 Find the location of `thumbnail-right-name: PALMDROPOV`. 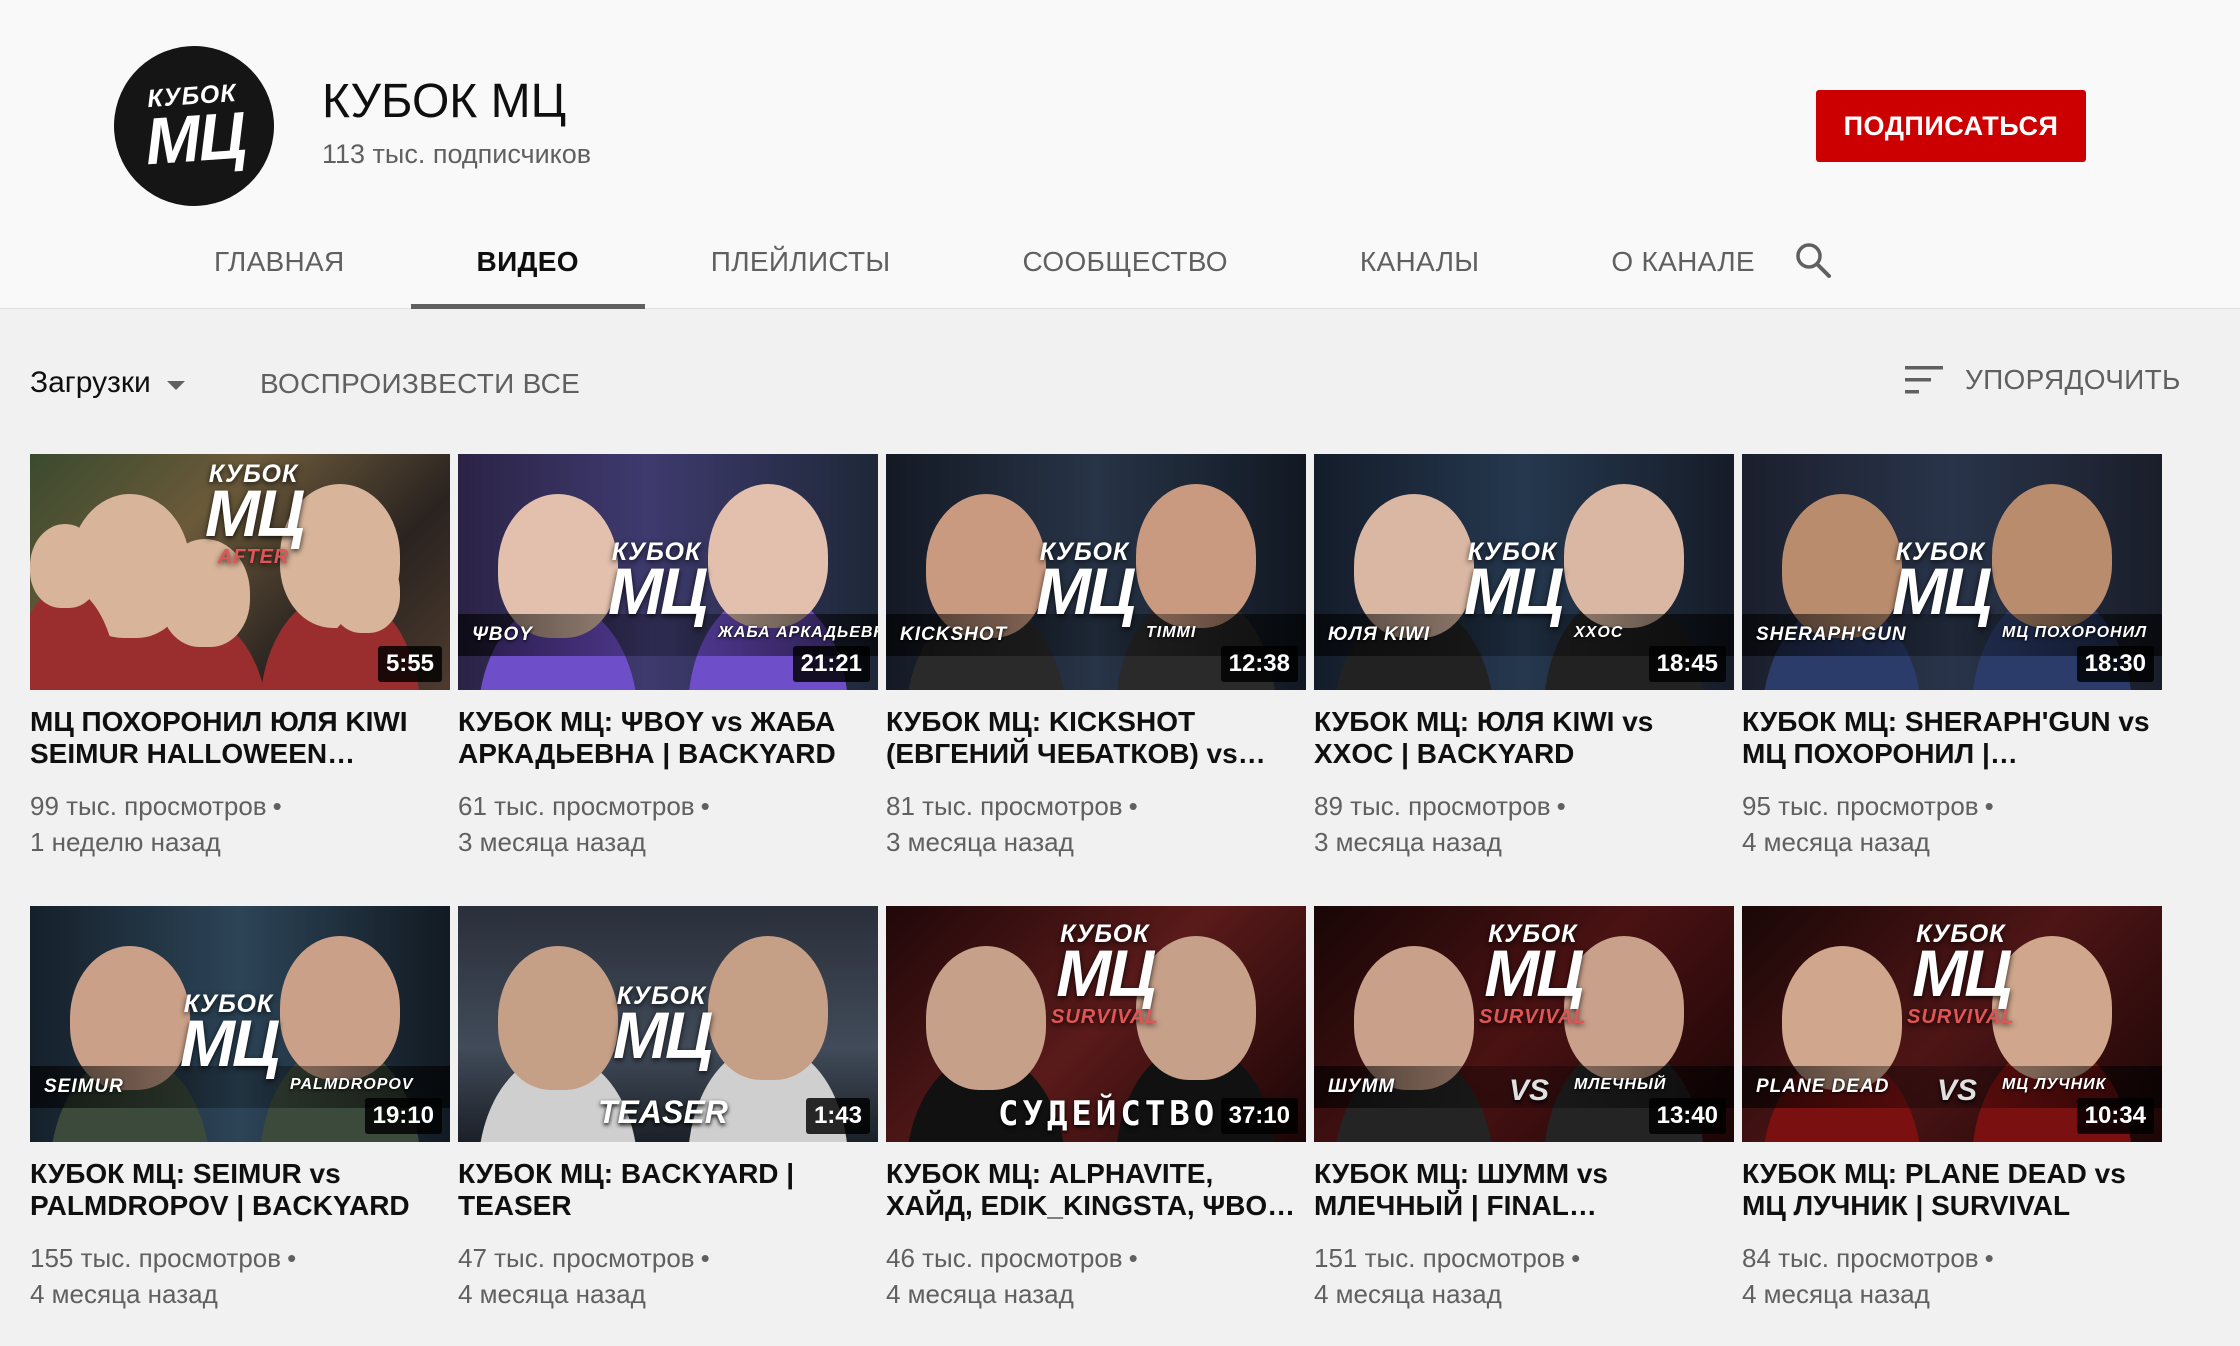

thumbnail-right-name: PALMDROPOV is located at coordinates (352, 1084).